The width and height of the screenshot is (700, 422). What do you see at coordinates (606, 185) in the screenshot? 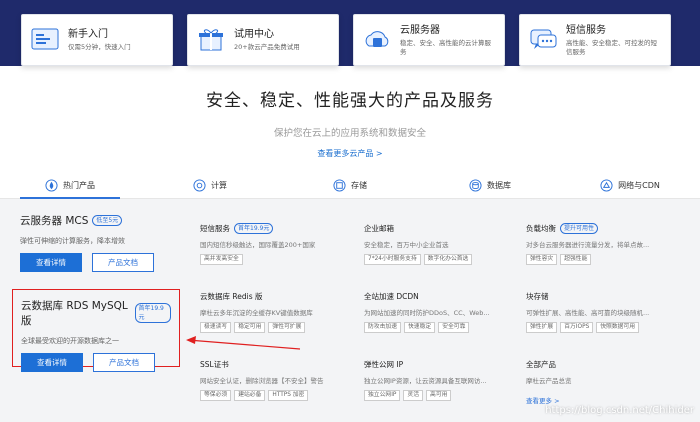
I see `network-icon` at bounding box center [606, 185].